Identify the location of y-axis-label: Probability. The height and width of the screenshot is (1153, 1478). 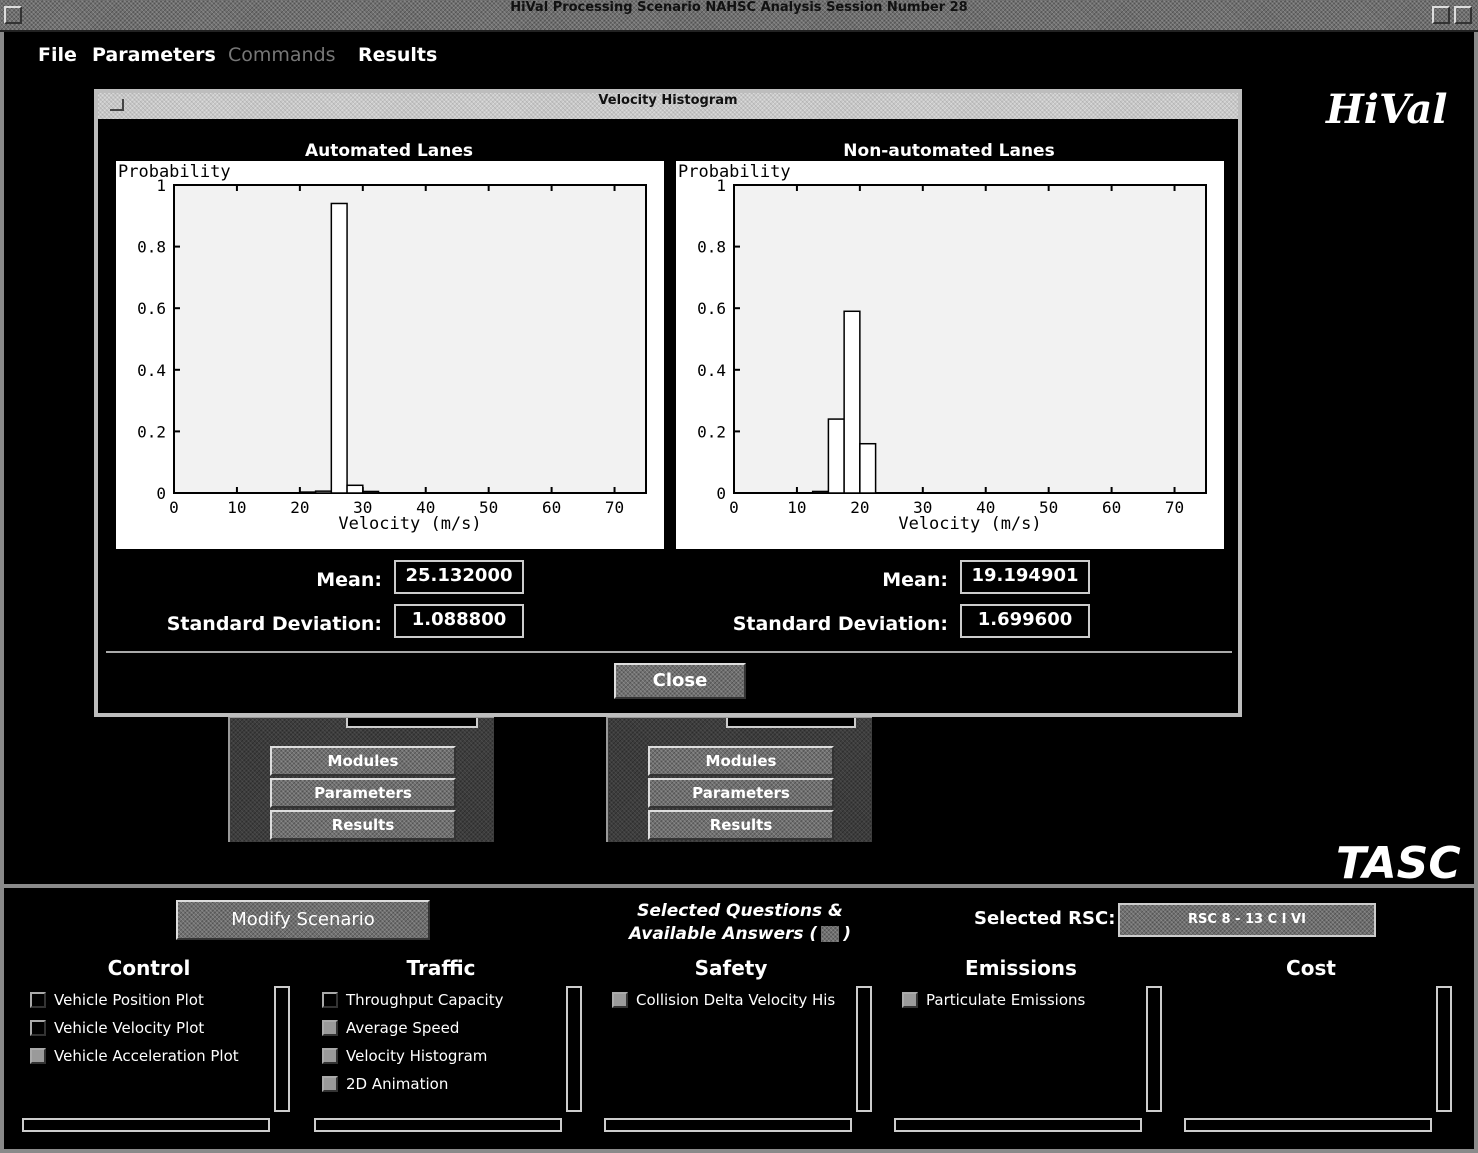
(734, 172).